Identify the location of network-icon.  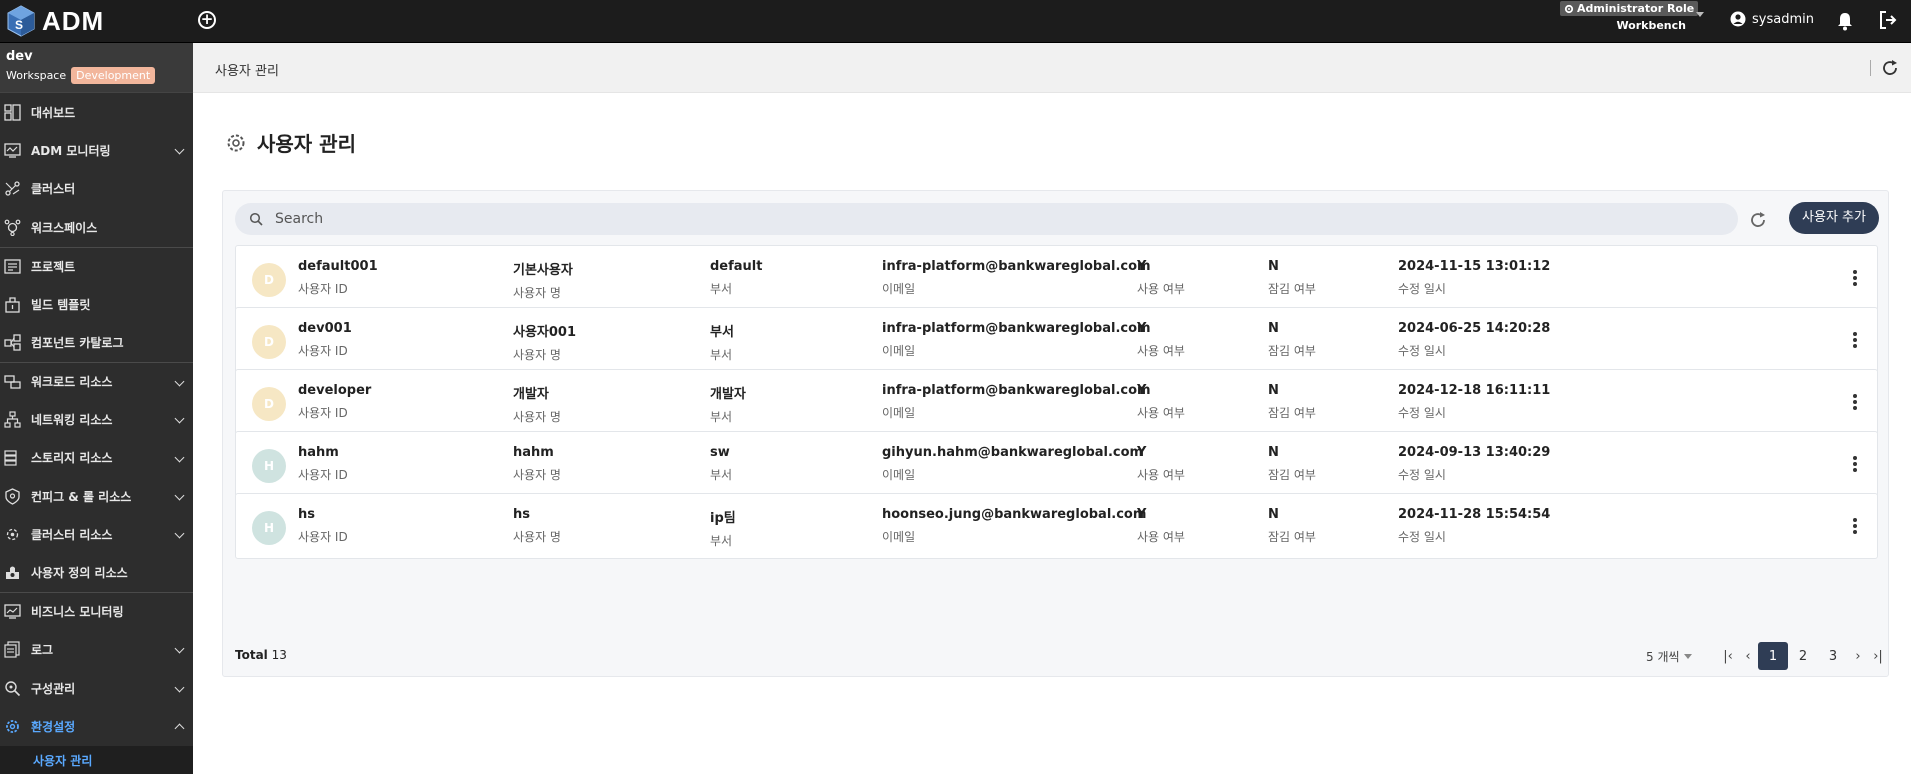
(12, 419).